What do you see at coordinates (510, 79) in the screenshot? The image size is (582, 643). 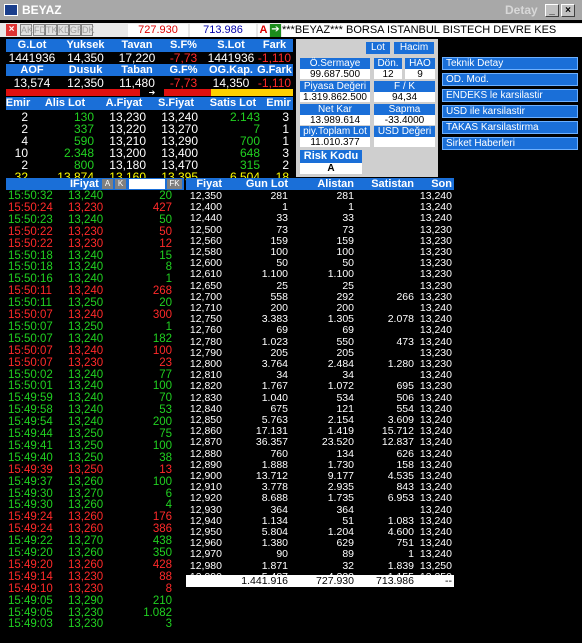 I see `link-1: OD. Mod.` at bounding box center [510, 79].